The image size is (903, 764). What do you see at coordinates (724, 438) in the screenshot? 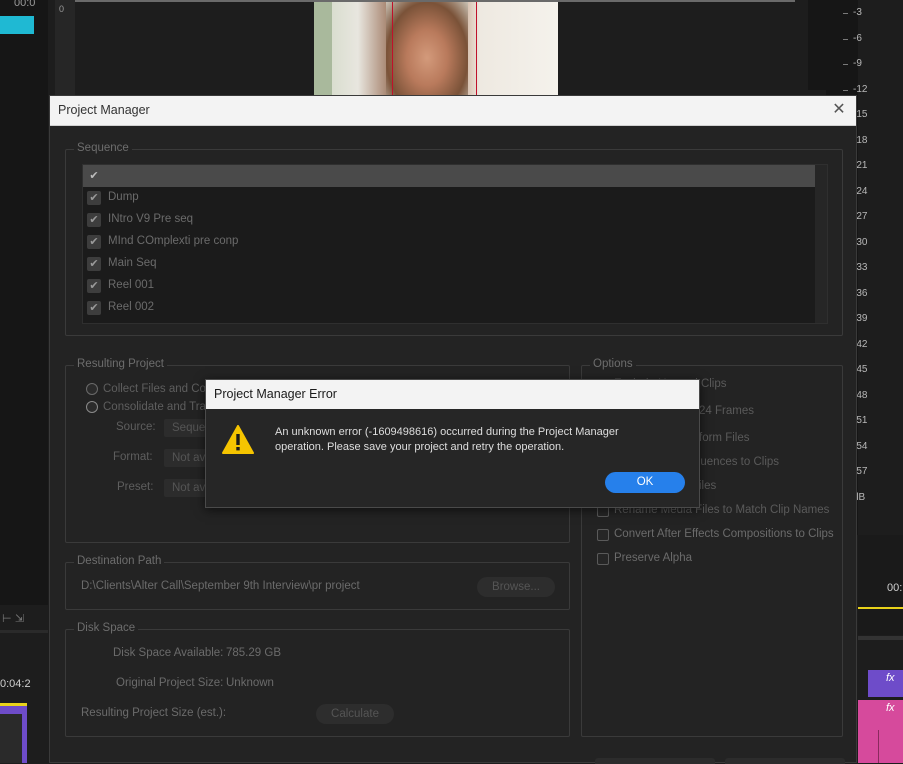
I see `option-label: form Files` at bounding box center [724, 438].